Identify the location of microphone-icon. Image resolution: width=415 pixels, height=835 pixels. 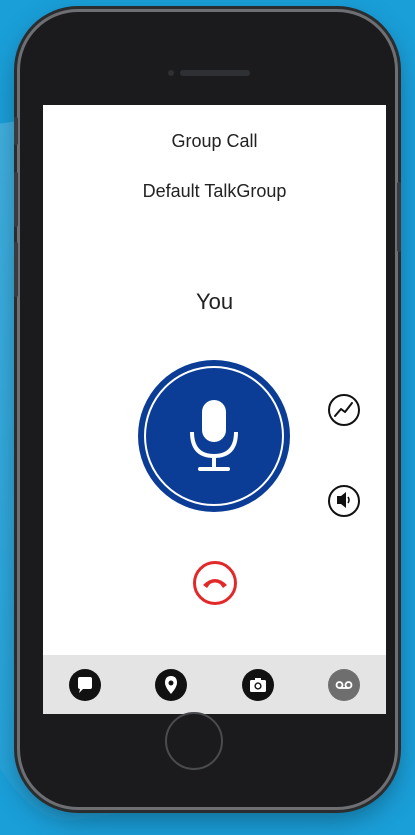
(214, 435).